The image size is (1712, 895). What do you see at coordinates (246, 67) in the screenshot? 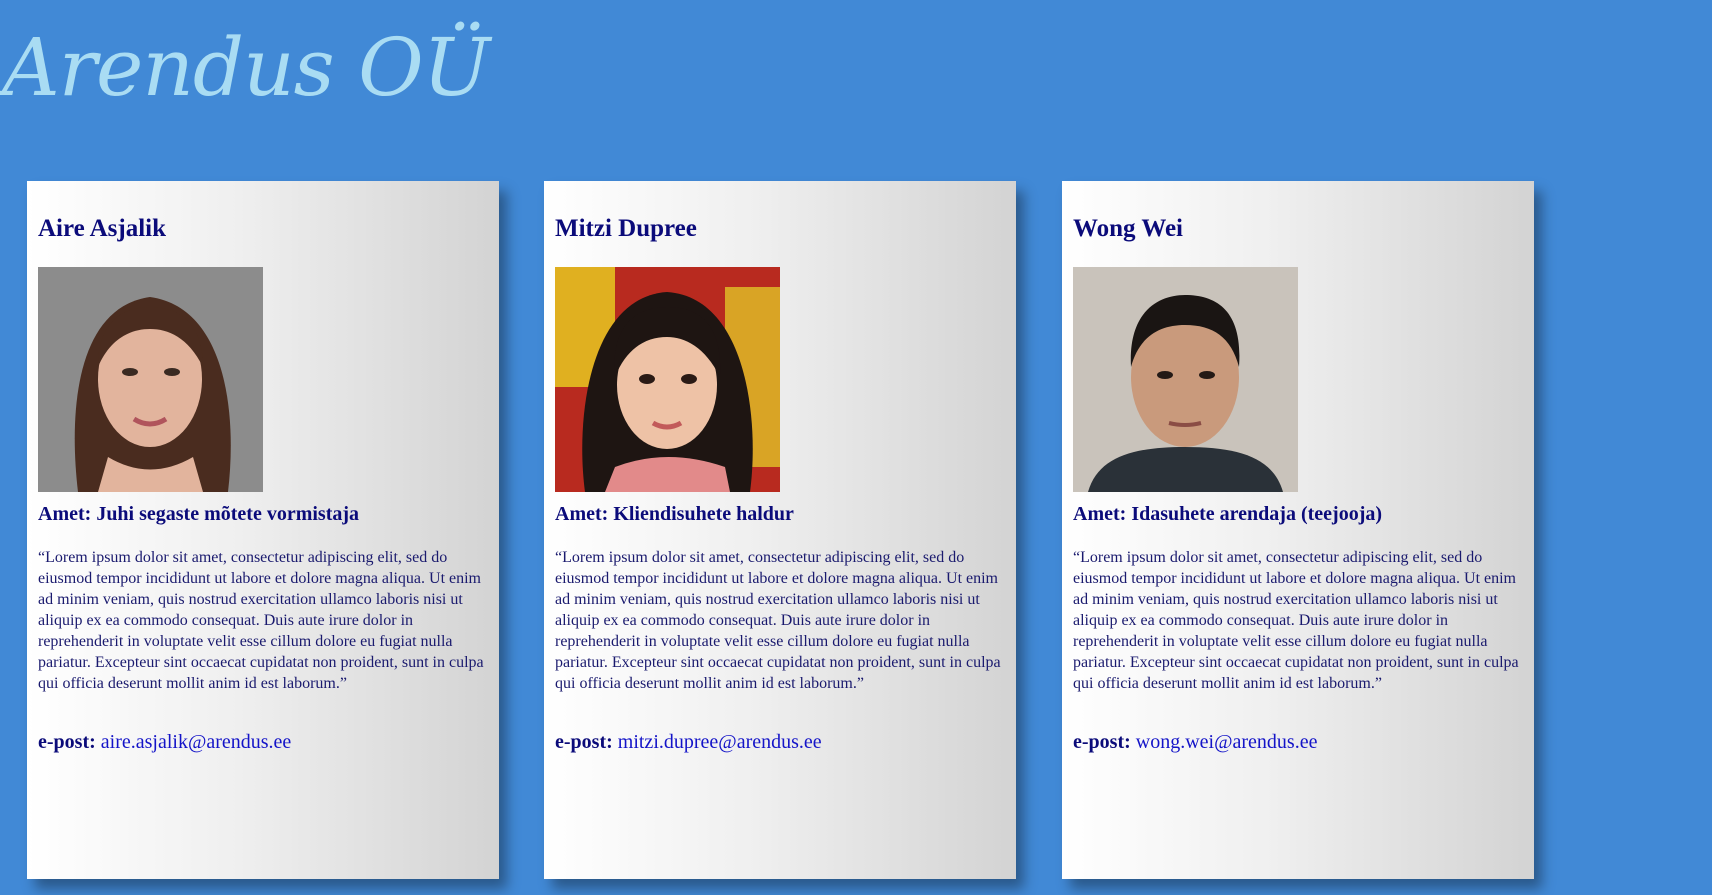
I see `site-title: Arendus OÜ` at bounding box center [246, 67].